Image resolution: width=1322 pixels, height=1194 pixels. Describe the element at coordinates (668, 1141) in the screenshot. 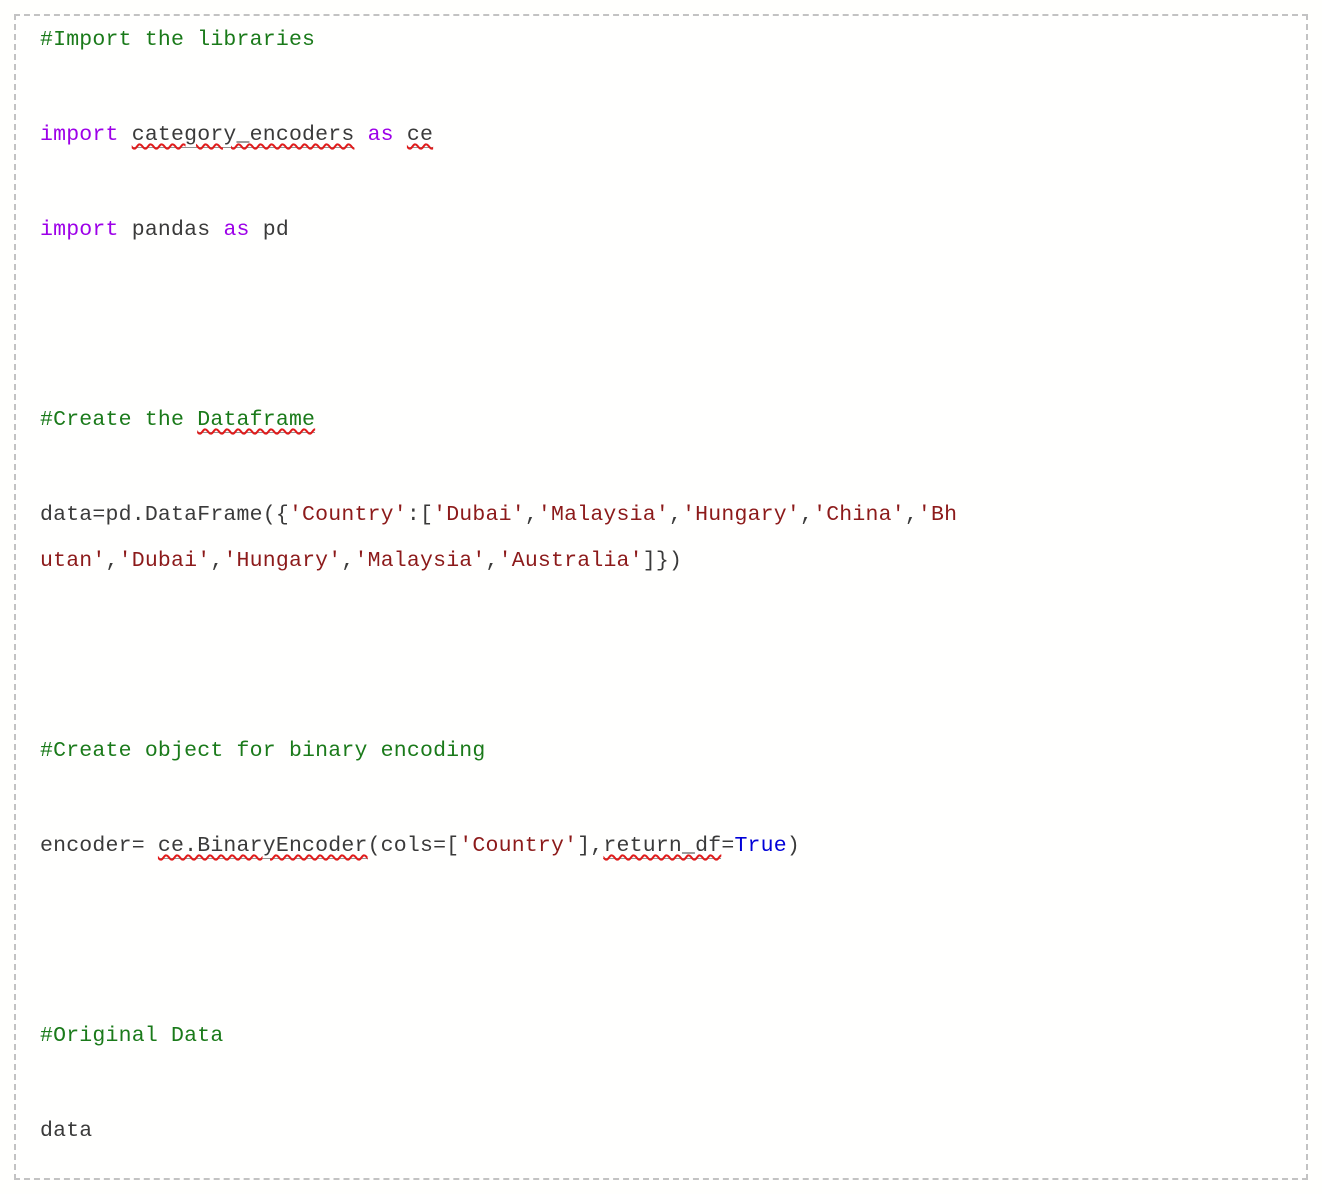

I see `code-line-data-expr: data` at that location.